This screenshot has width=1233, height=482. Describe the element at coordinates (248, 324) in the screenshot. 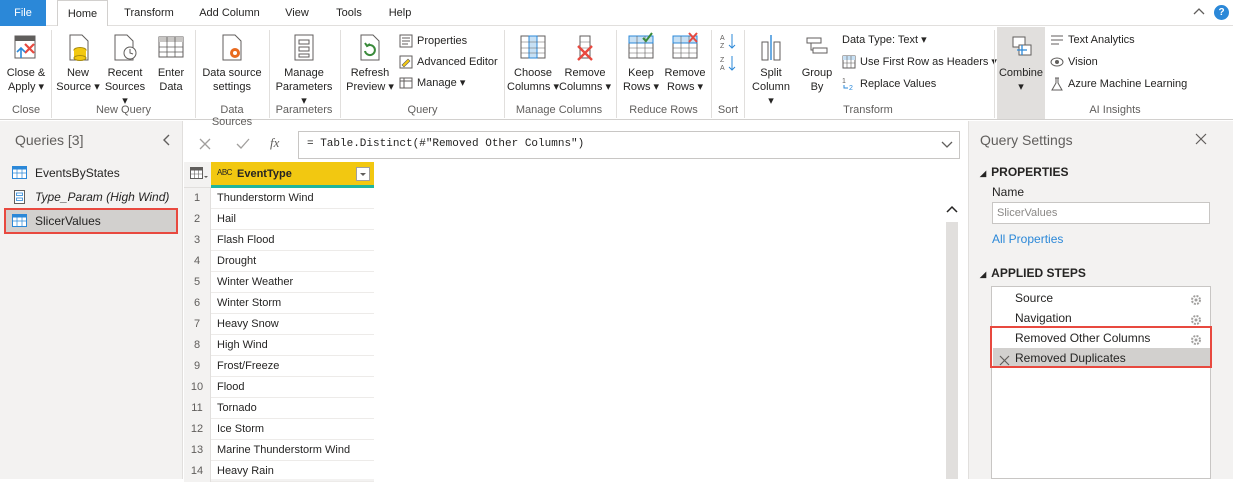

I see `cell-value: Heavy Snow` at that location.